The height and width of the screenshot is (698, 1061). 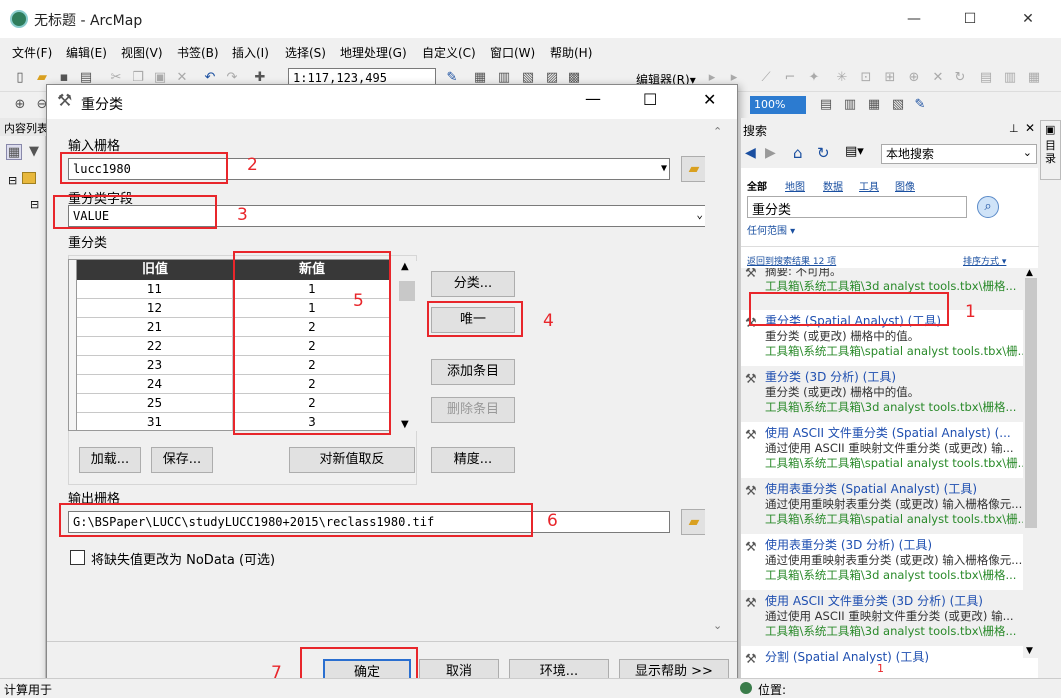 What do you see at coordinates (960, 78) in the screenshot?
I see `attributes-icon: ↻` at bounding box center [960, 78].